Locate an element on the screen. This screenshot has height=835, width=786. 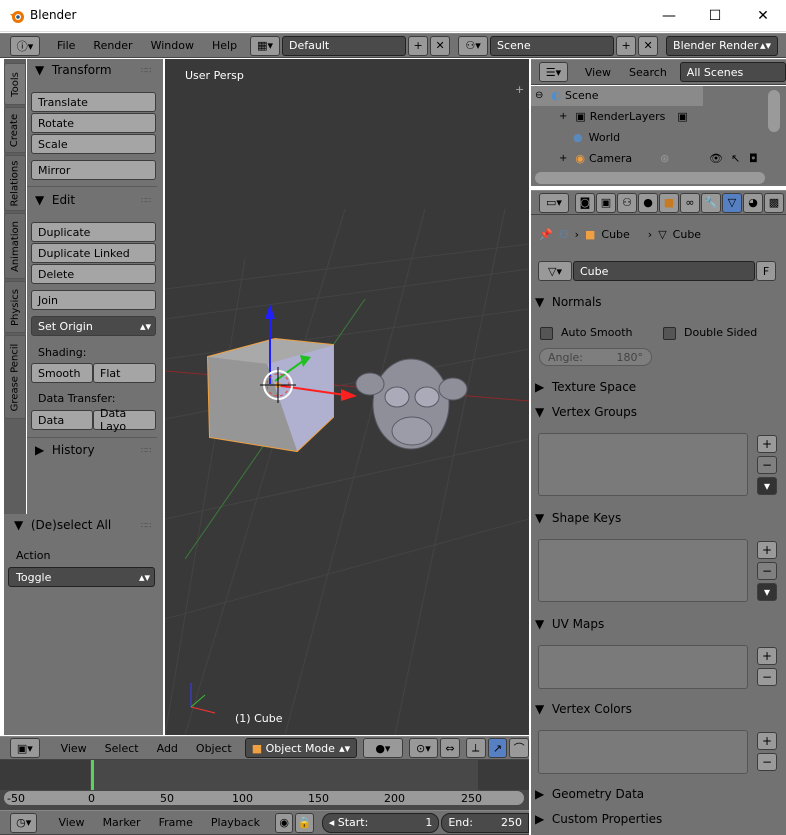
shape-keys-list is located at coordinates (643, 570).